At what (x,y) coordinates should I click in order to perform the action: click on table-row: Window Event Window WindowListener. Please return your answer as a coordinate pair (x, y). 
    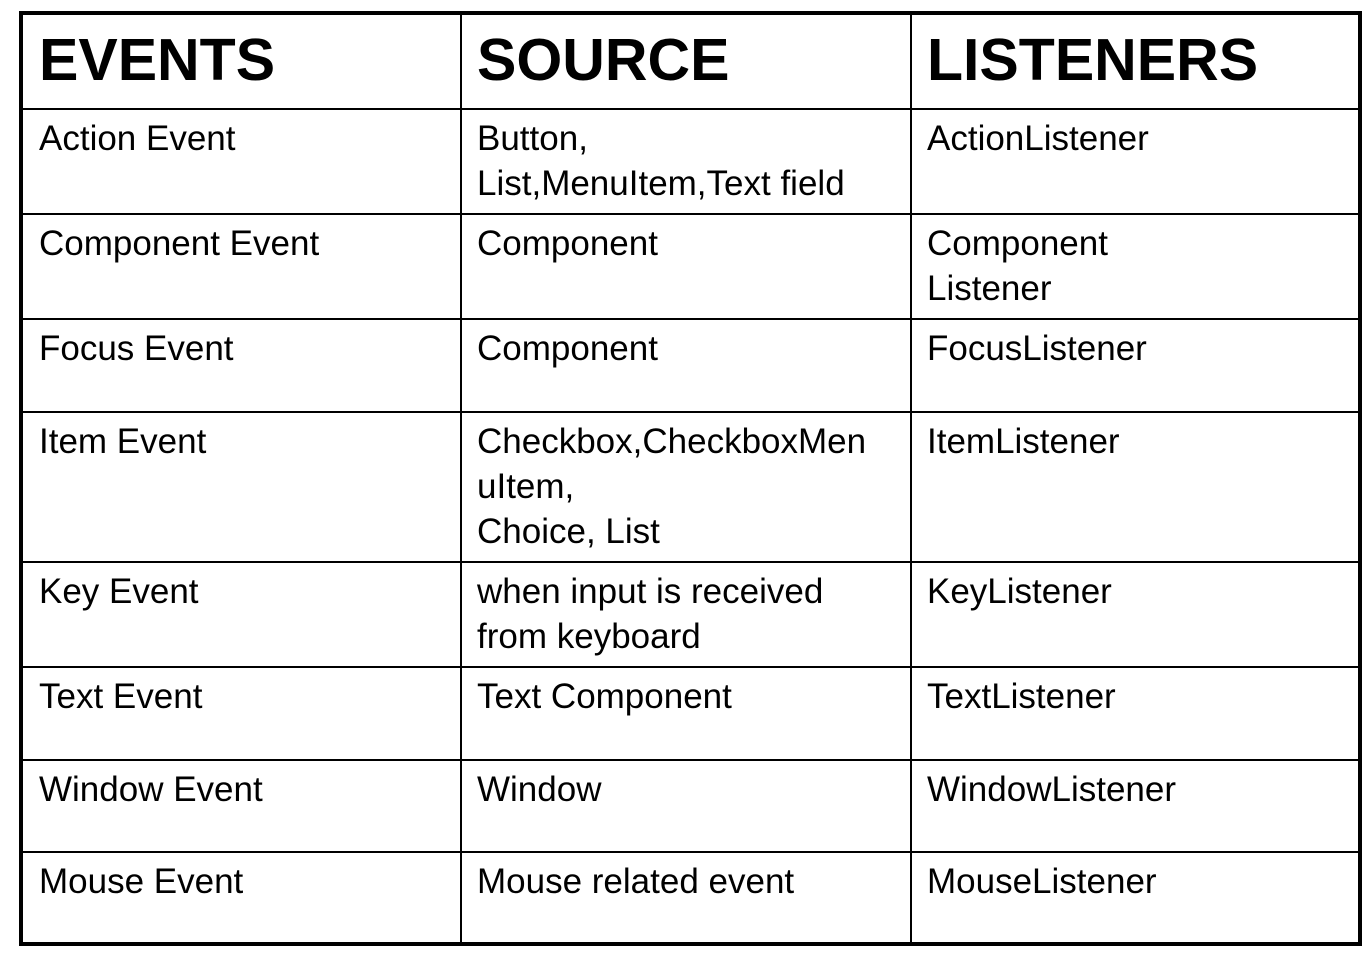
    Looking at the image, I should click on (690, 805).